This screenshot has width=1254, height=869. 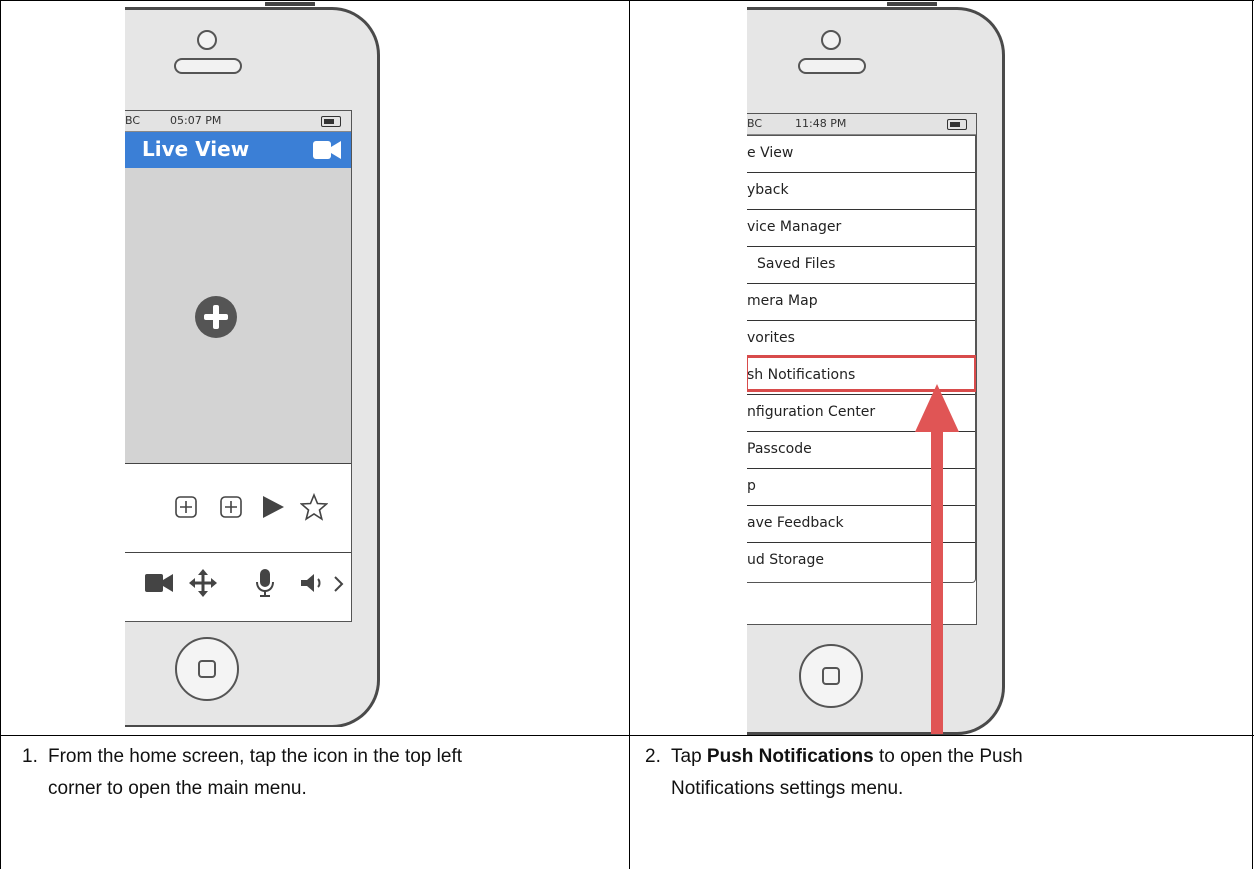 I want to click on step-2-emphasis: Push Notifications, so click(x=790, y=756).